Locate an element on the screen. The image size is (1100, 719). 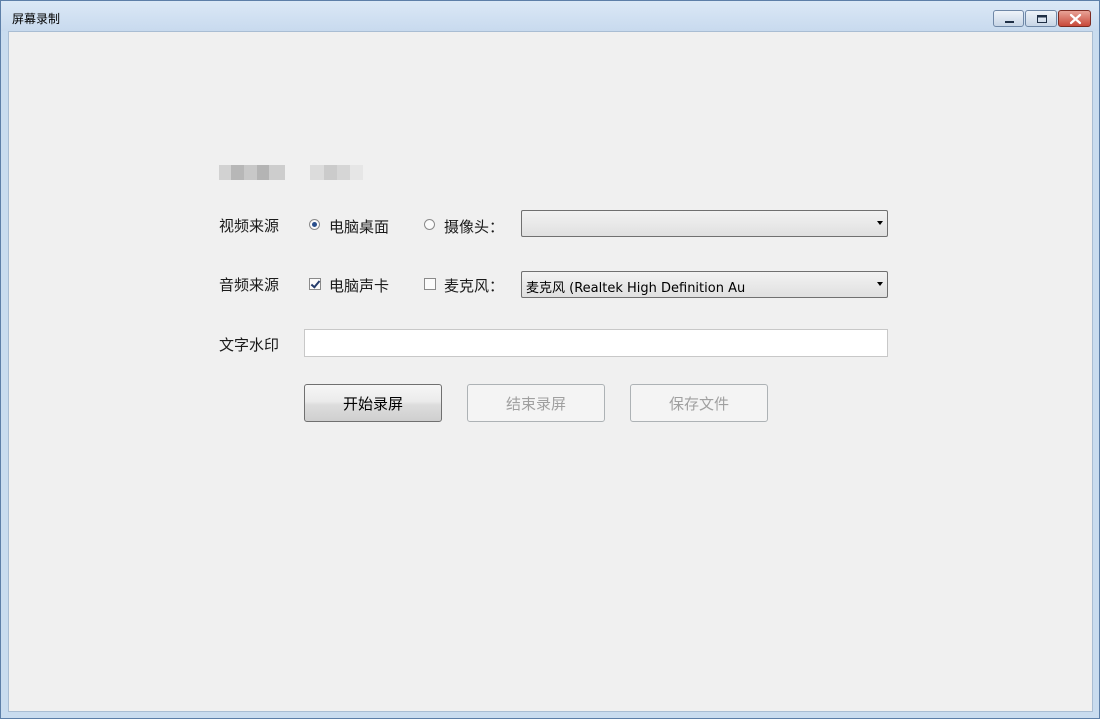
watermark-input is located at coordinates (596, 343).